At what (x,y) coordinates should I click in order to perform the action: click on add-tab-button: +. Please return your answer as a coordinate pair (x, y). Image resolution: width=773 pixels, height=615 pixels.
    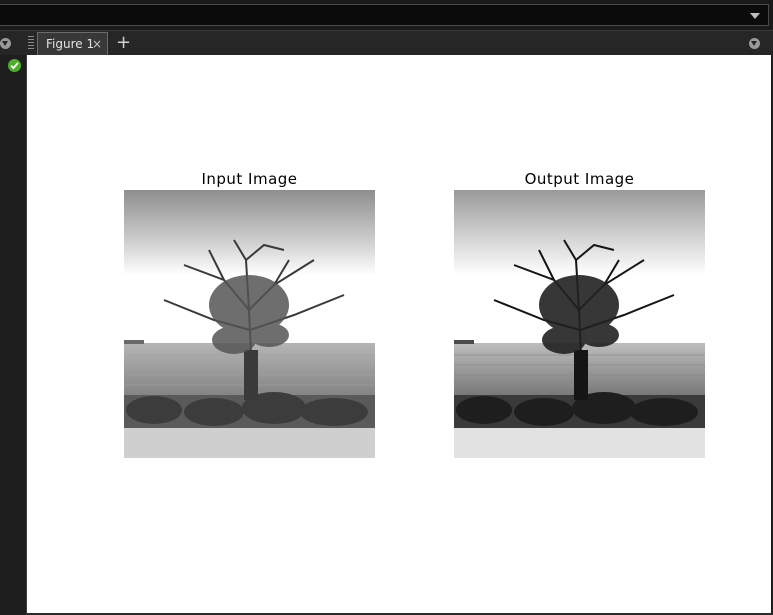
    Looking at the image, I should click on (123, 43).